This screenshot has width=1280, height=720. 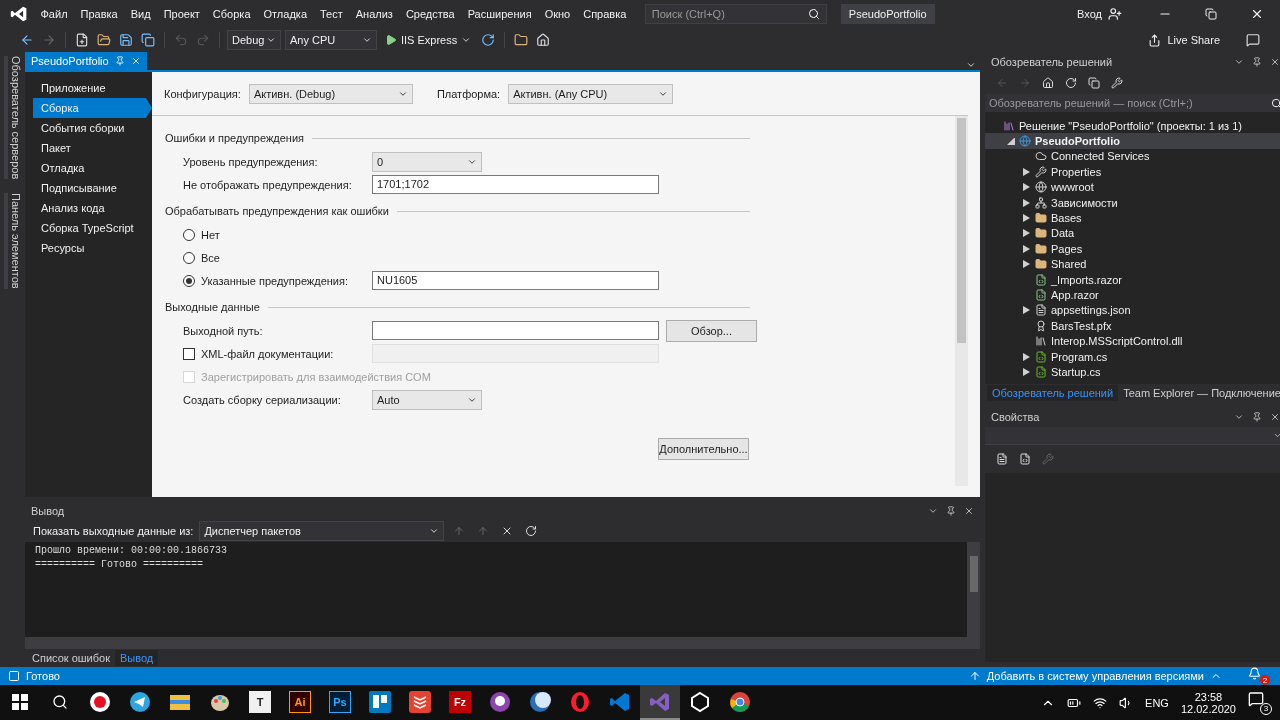 I want to click on menu-item: Файл, so click(x=54, y=14).